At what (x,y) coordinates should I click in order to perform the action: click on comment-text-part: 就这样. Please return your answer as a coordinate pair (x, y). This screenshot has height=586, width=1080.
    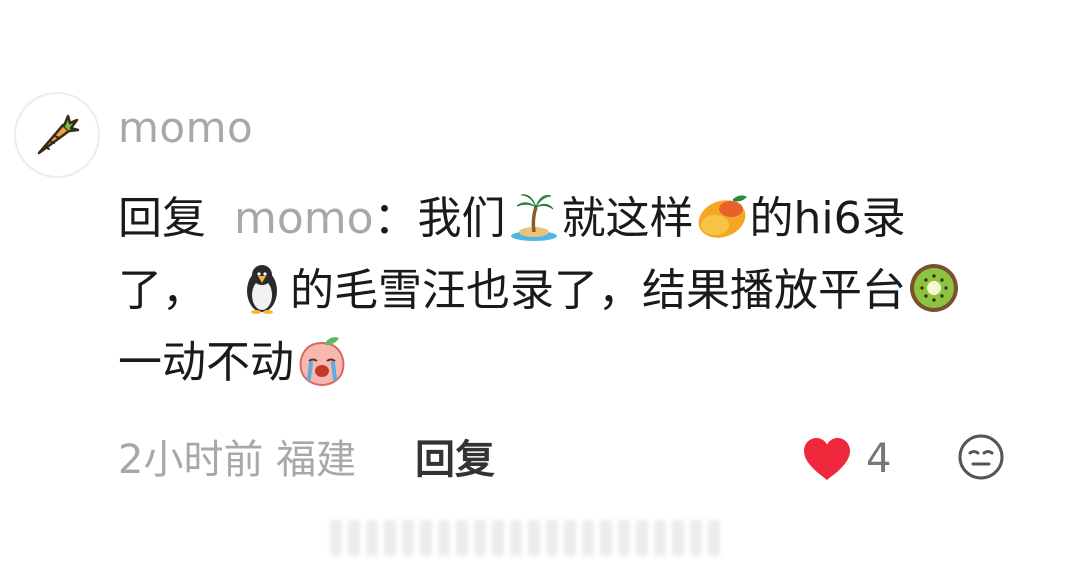
    Looking at the image, I should click on (627, 218).